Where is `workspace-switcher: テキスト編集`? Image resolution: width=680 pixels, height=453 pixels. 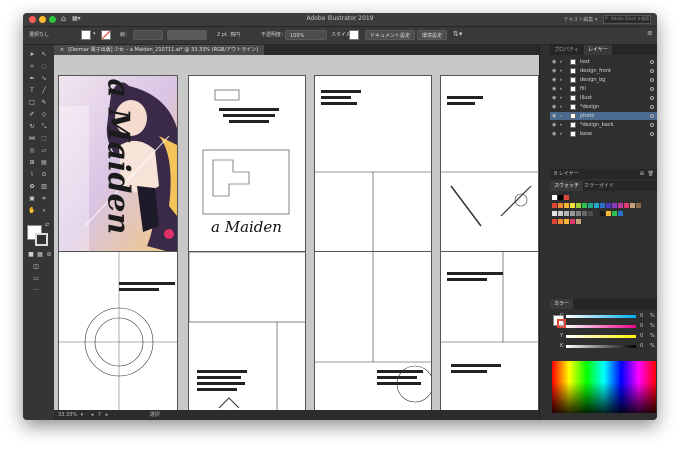 workspace-switcher: テキスト編集 is located at coordinates (578, 20).